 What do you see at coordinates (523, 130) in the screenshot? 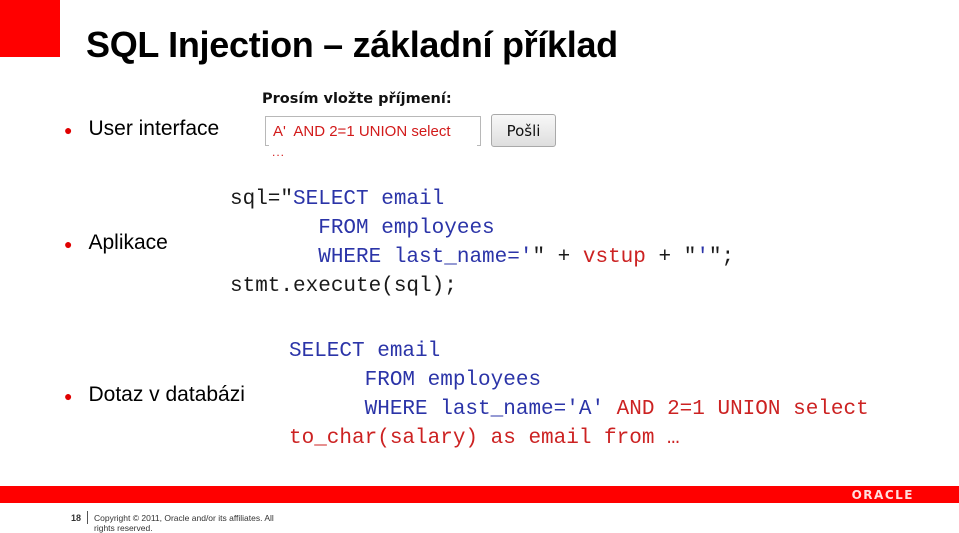
I see `submit-button: Pošli` at bounding box center [523, 130].